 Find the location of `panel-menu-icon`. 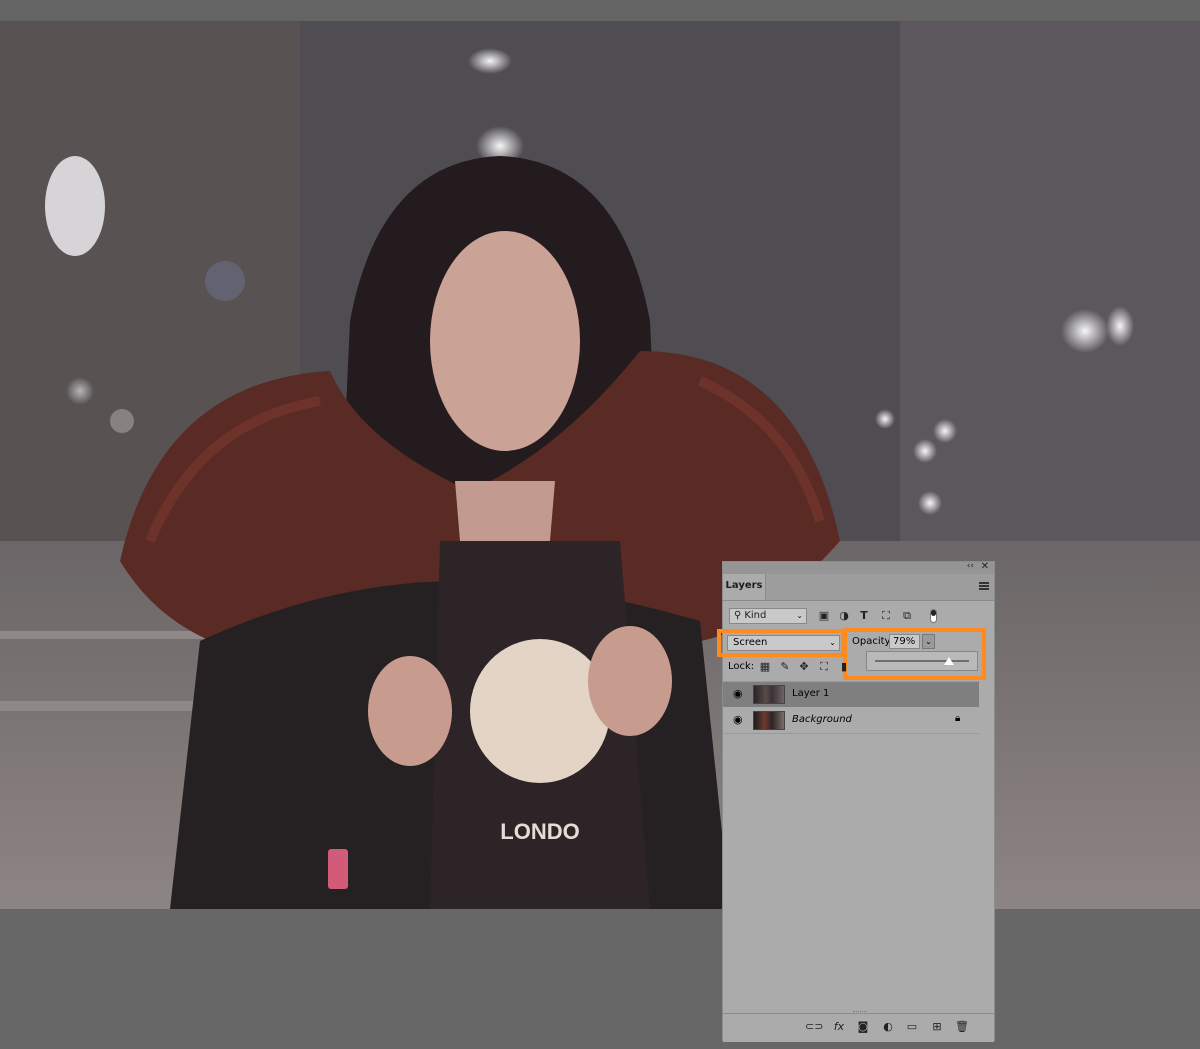

panel-menu-icon is located at coordinates (984, 586).